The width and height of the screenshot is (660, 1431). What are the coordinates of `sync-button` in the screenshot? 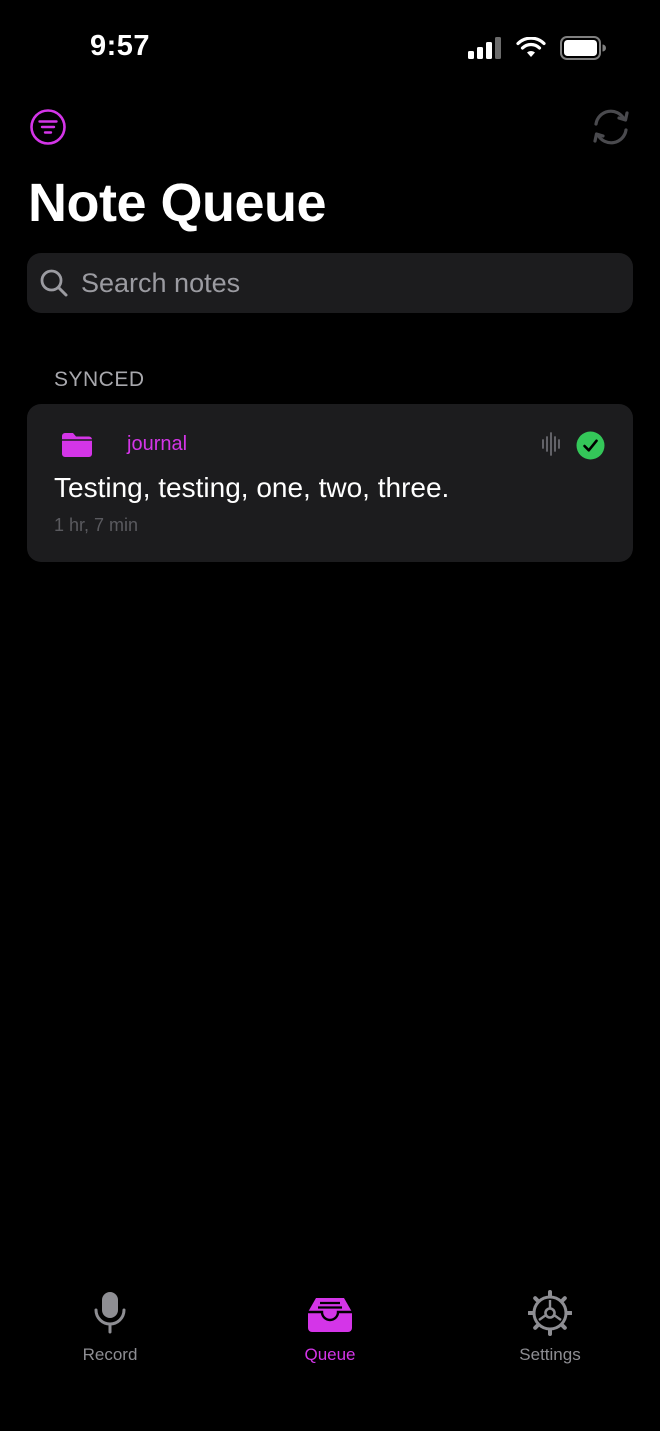 It's located at (611, 127).